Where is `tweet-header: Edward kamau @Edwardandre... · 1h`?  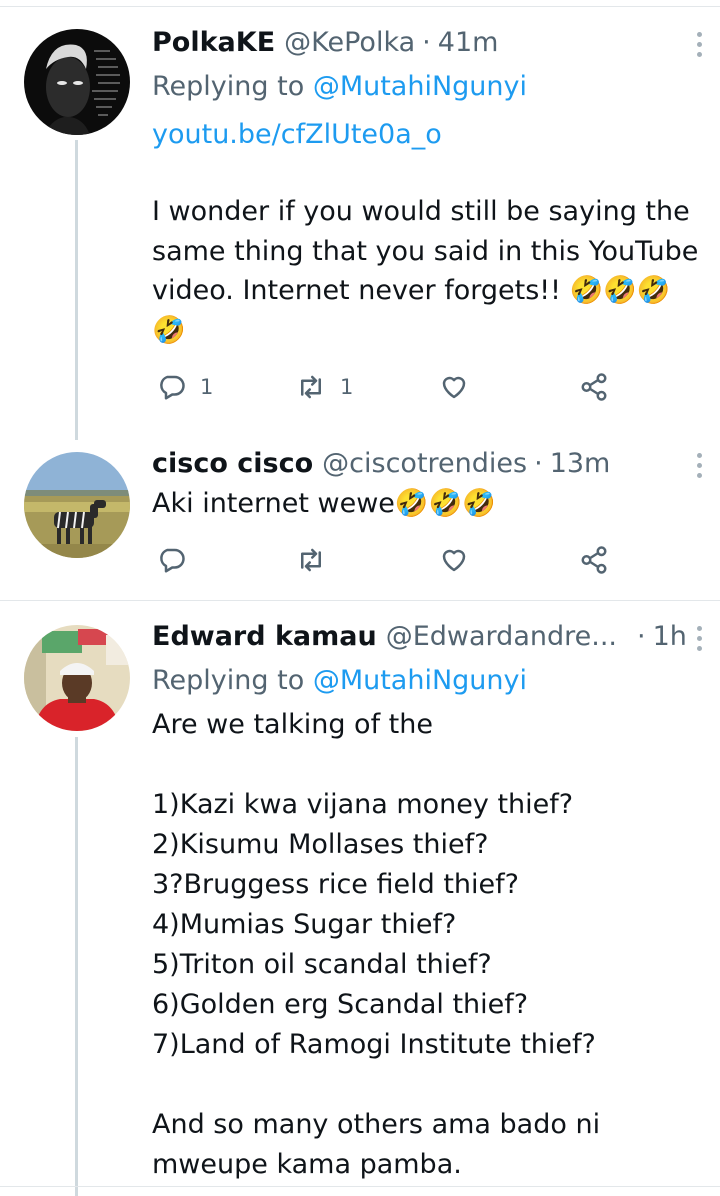
tweet-header: Edward kamau @Edwardandre... · 1h is located at coordinates (426, 637).